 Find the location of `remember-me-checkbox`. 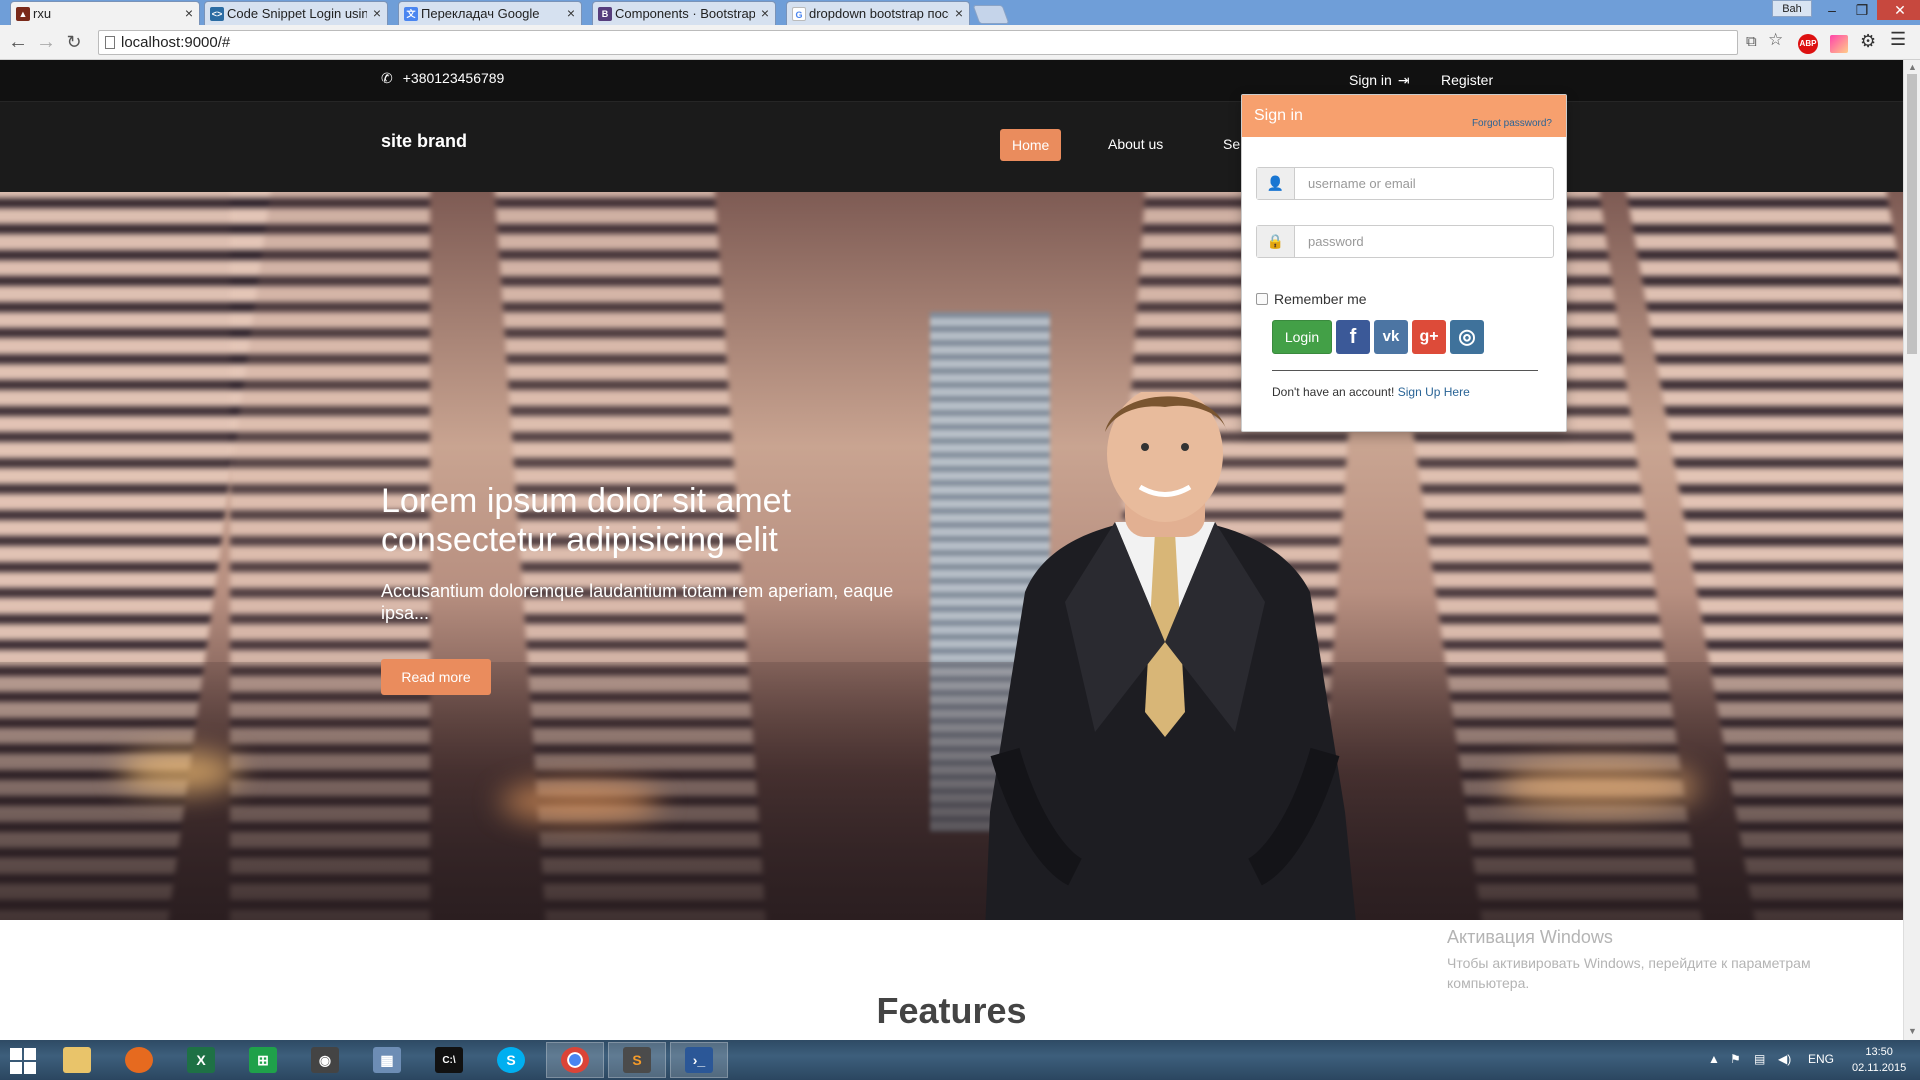

remember-me-checkbox is located at coordinates (1262, 299).